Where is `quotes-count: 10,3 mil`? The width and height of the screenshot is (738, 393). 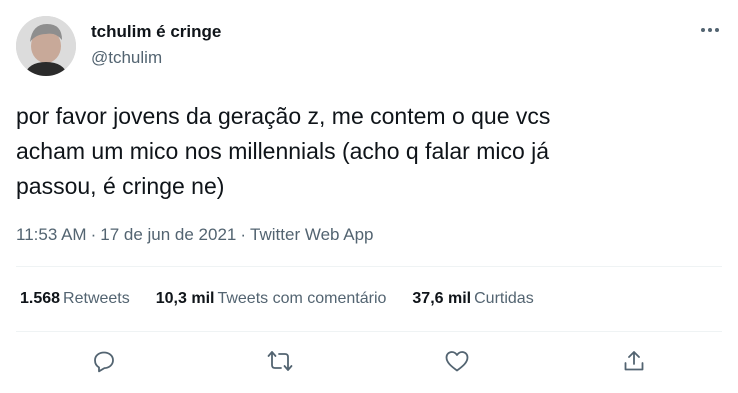 quotes-count: 10,3 mil is located at coordinates (185, 298).